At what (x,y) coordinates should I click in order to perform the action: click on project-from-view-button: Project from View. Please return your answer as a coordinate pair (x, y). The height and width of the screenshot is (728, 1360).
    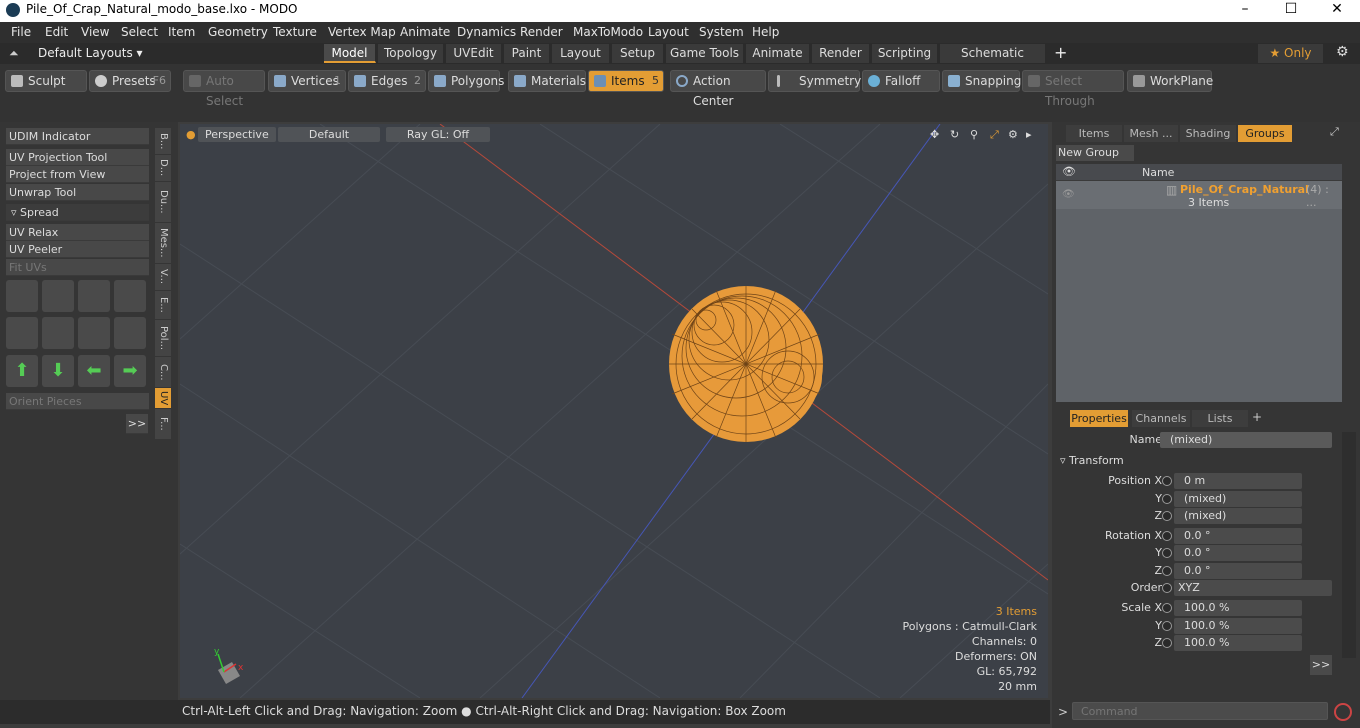
    Looking at the image, I should click on (77, 174).